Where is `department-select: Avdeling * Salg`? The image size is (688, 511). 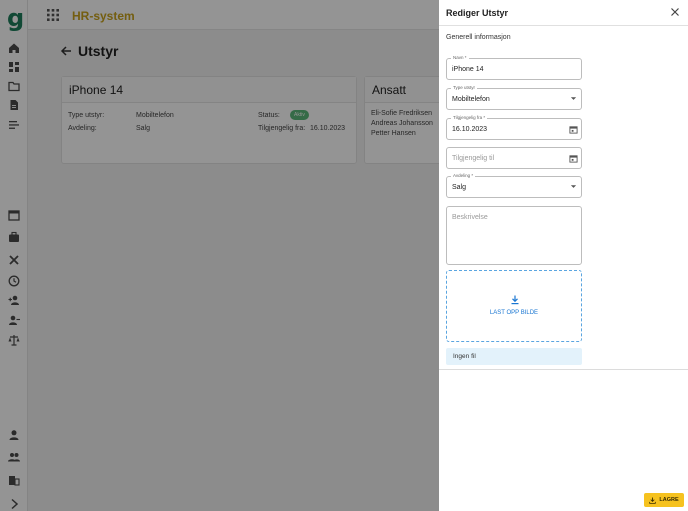 department-select: Avdeling * Salg is located at coordinates (514, 185).